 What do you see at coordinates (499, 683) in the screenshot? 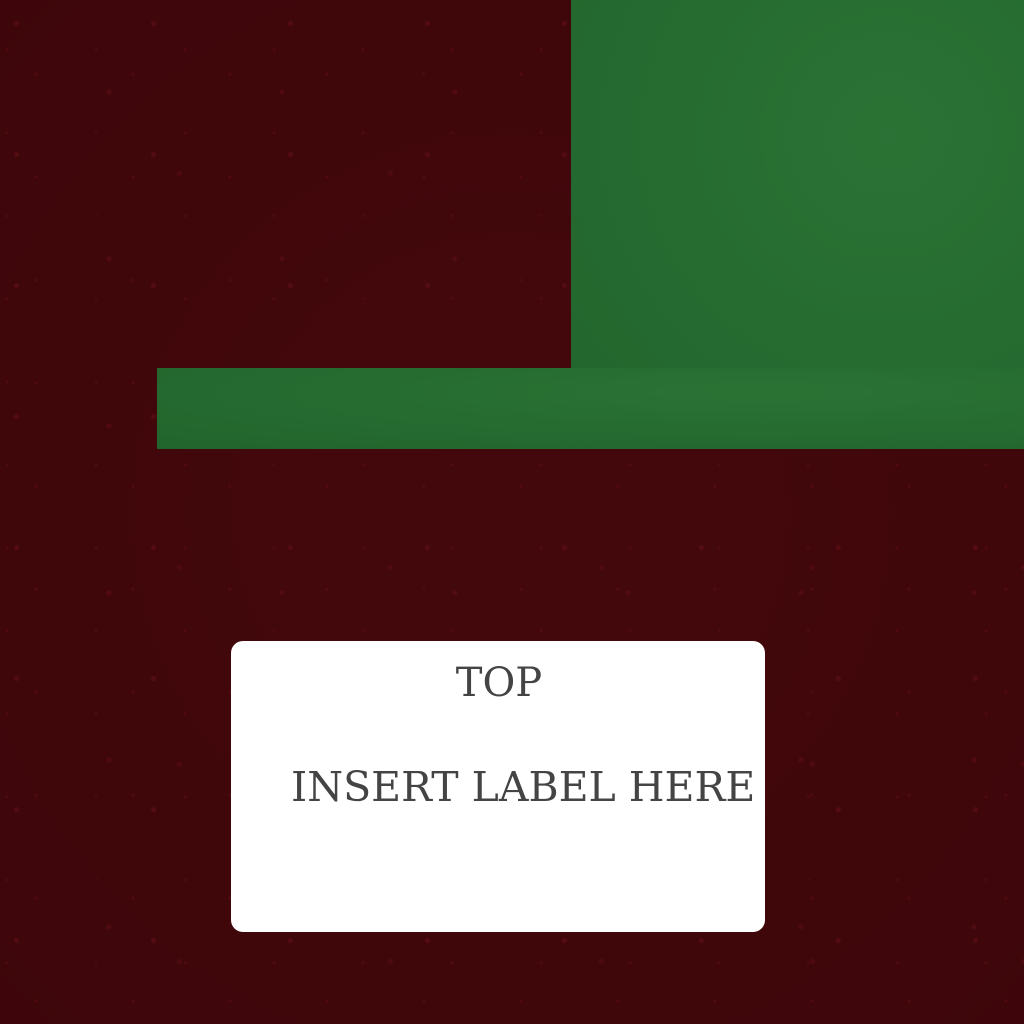
I see `label-top-text: TOP` at bounding box center [499, 683].